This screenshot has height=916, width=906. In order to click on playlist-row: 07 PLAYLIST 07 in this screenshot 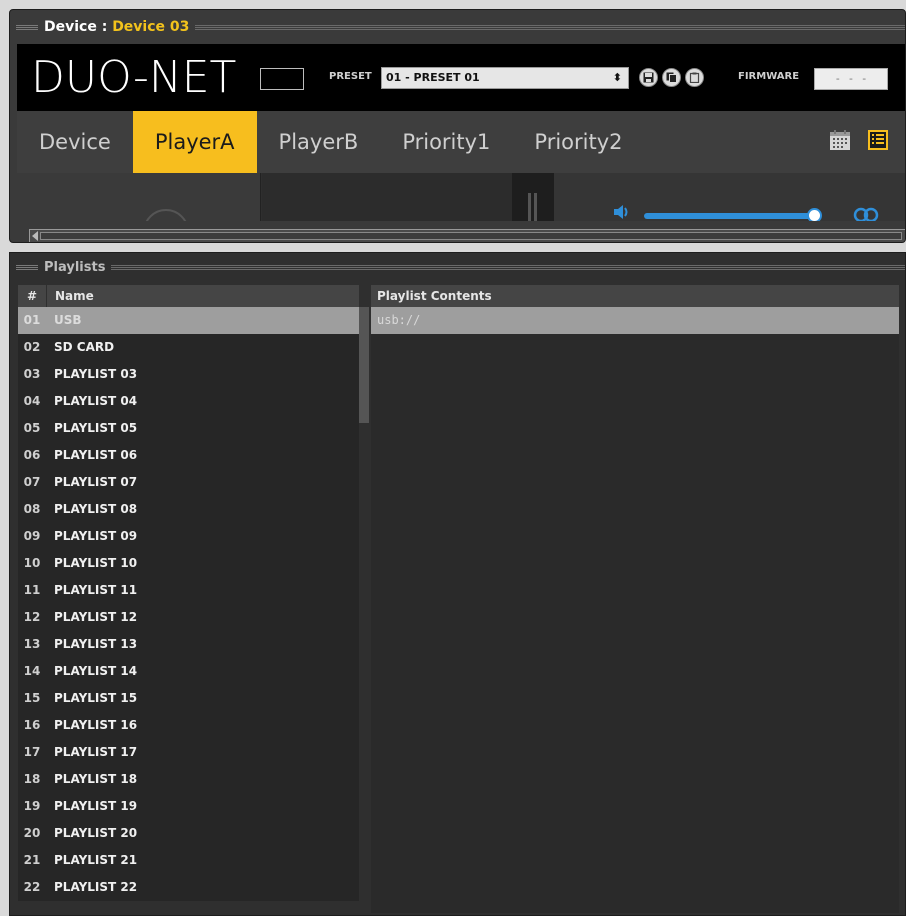, I will do `click(188, 482)`.